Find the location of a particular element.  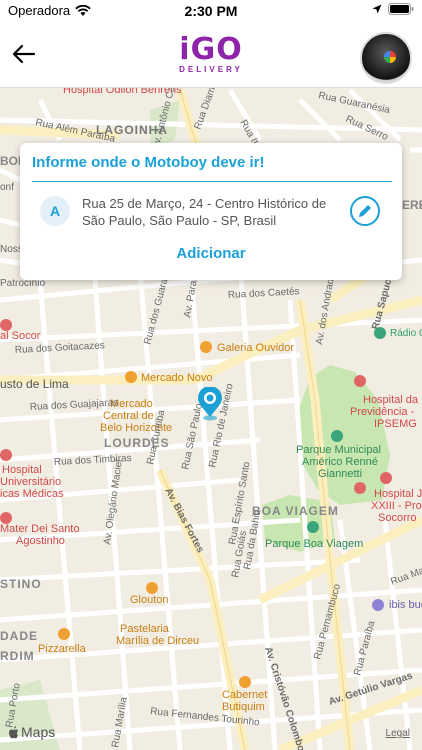

map-label-galeria: Galeria Ouvidor is located at coordinates (255, 348).